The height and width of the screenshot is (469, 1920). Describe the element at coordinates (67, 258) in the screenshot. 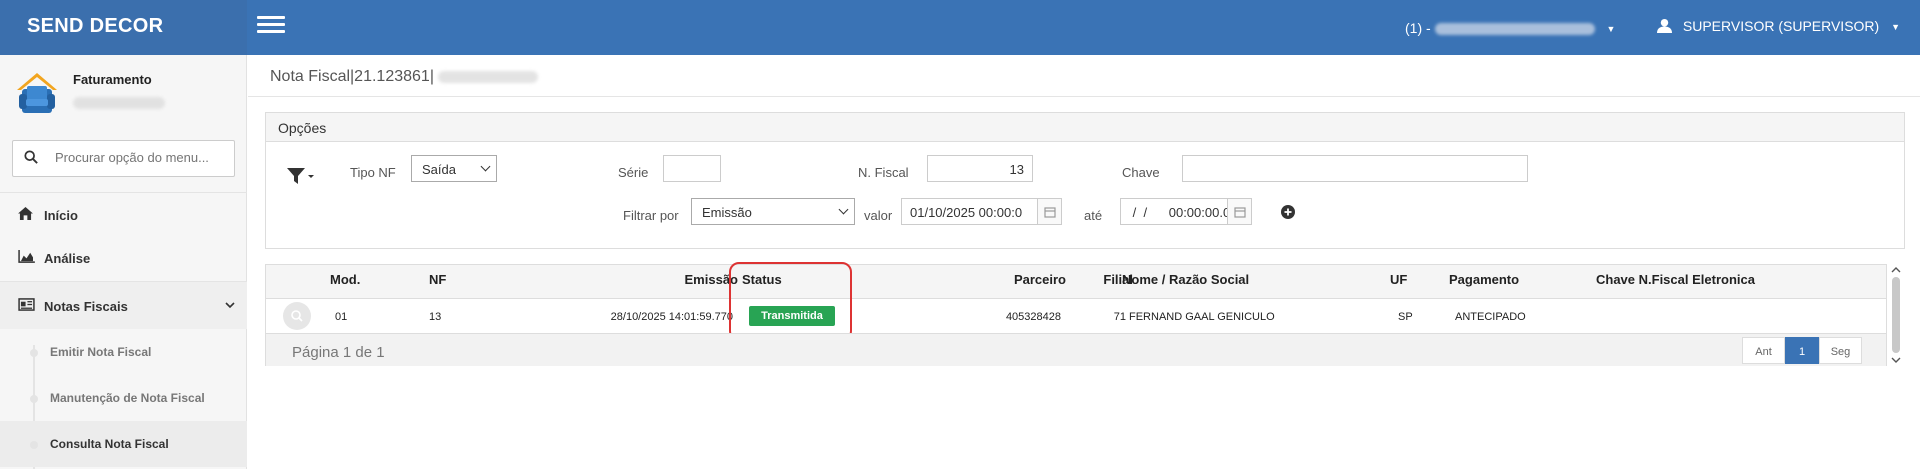

I see `sidebar-item-label: Análise` at that location.